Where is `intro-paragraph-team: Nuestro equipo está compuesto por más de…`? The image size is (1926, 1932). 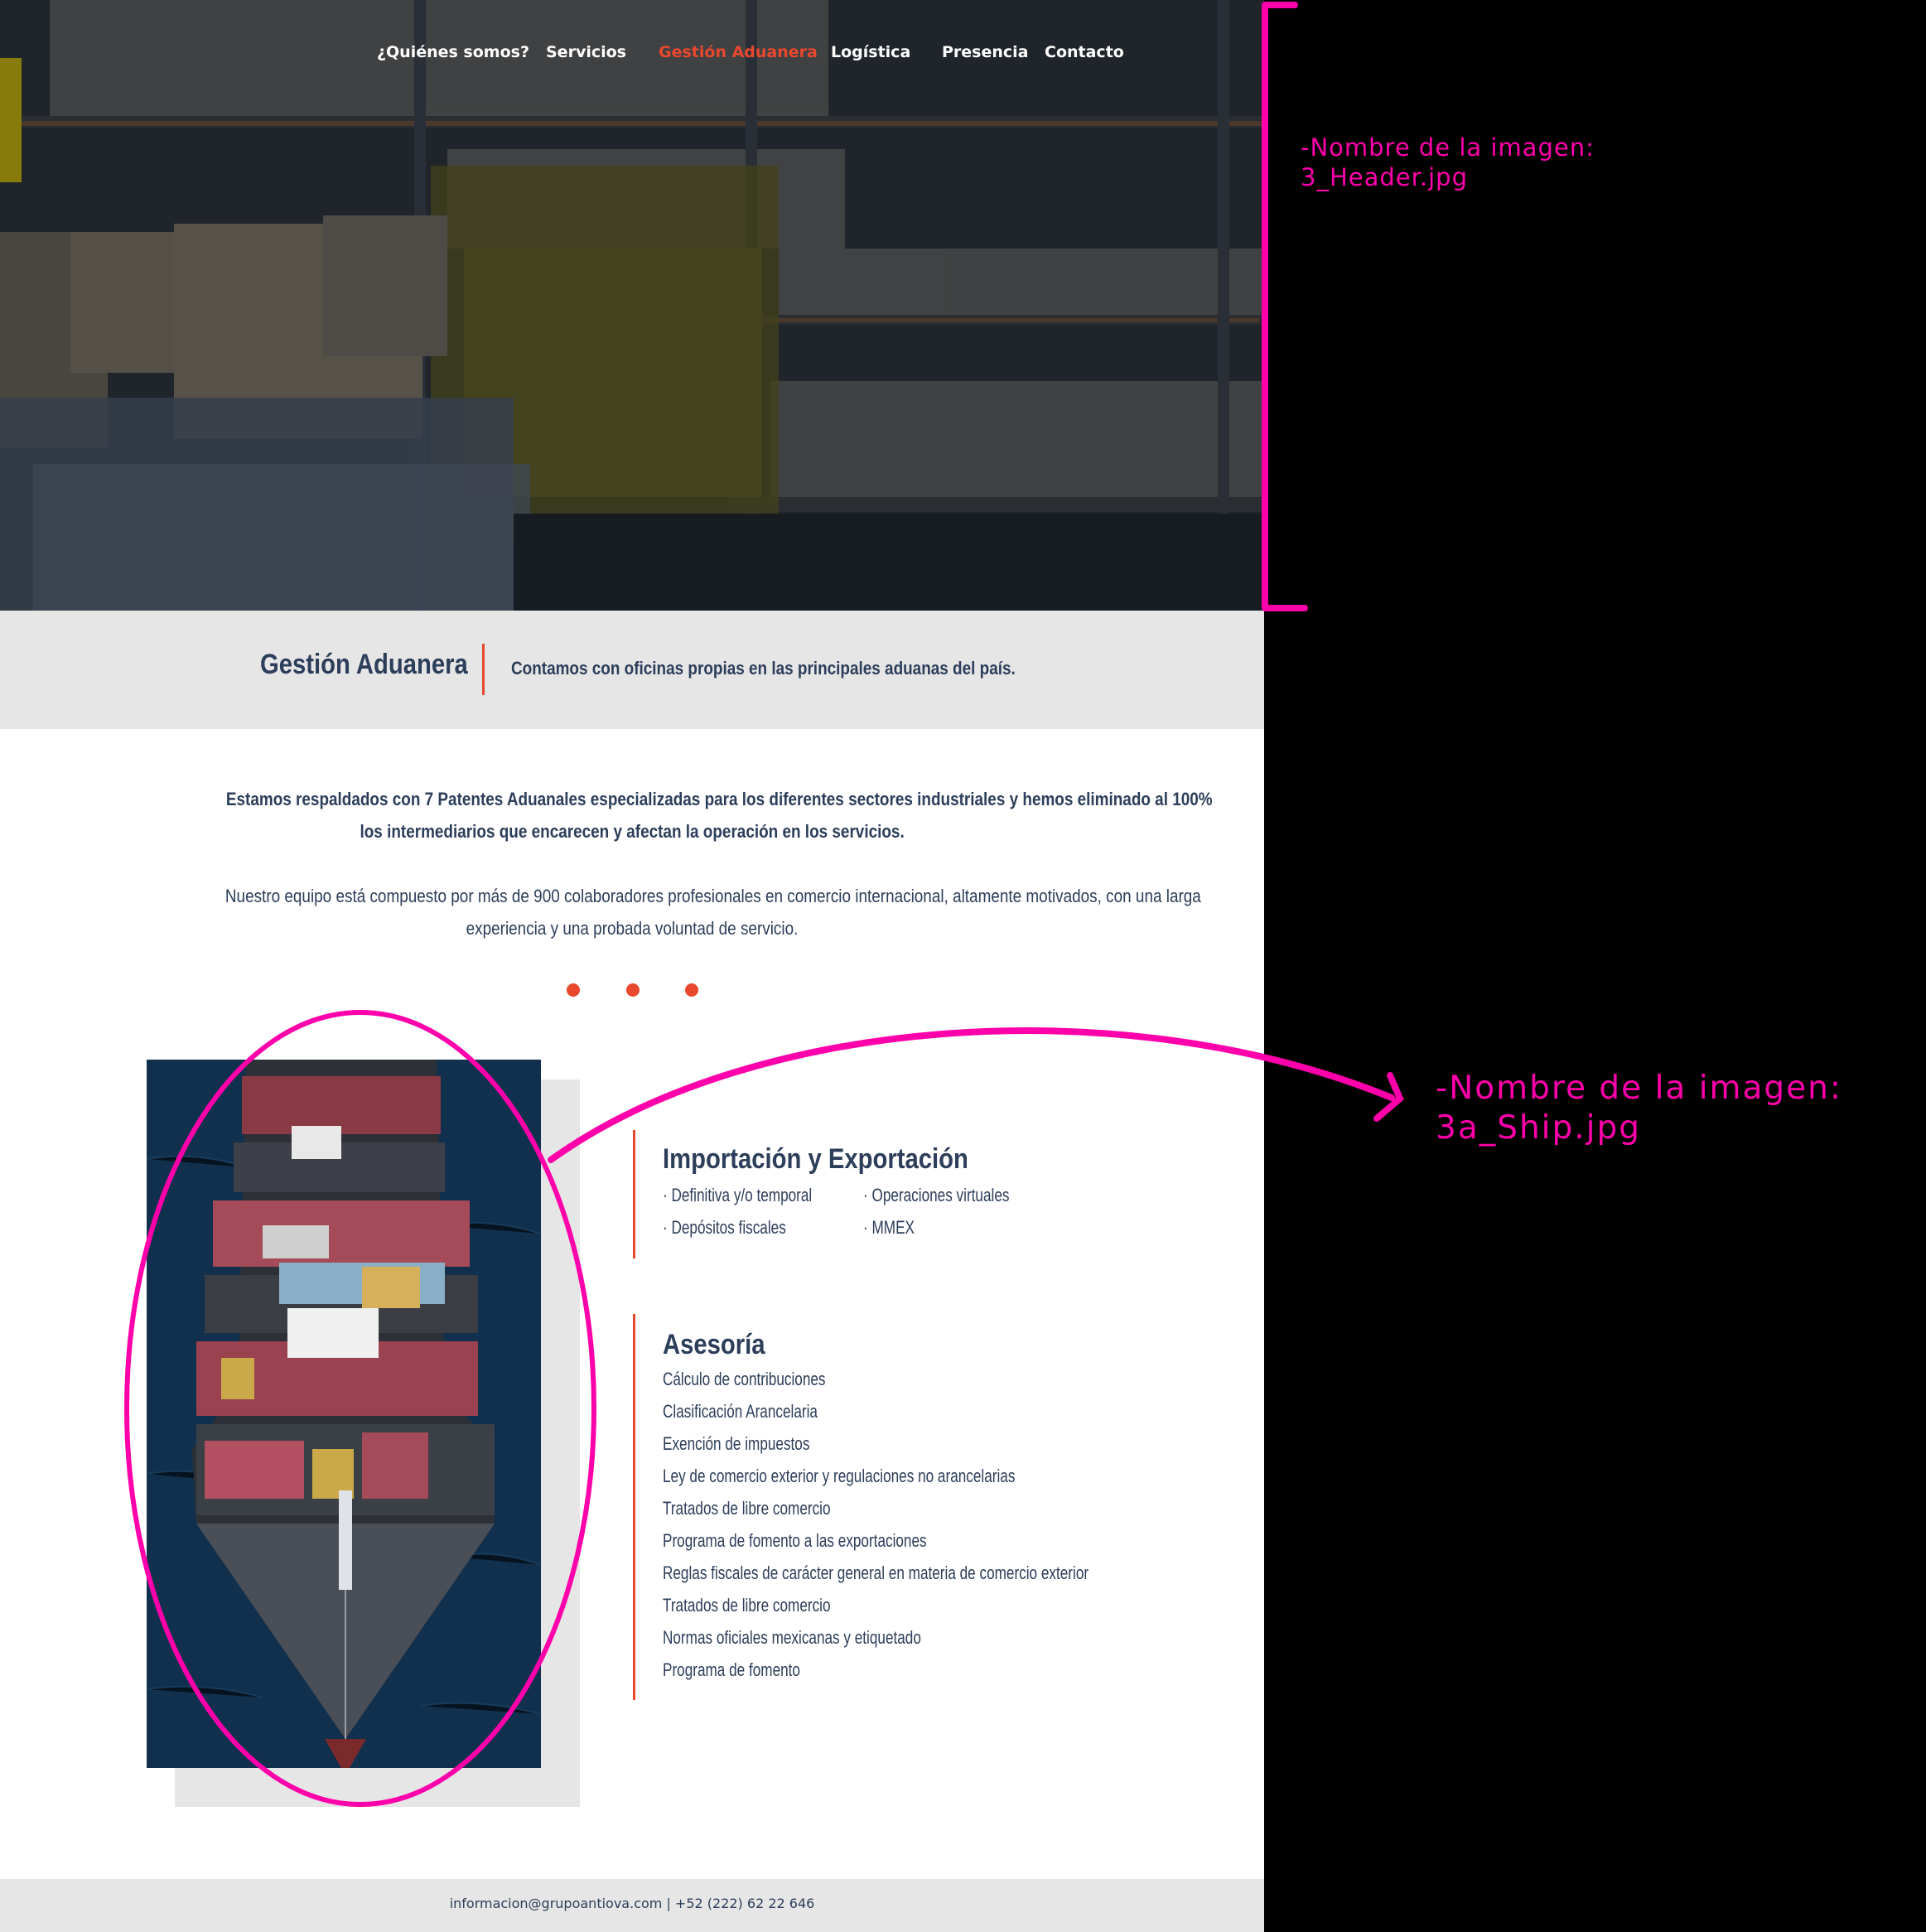
intro-paragraph-team: Nuestro equipo está compuesto por más de… is located at coordinates (673, 912).